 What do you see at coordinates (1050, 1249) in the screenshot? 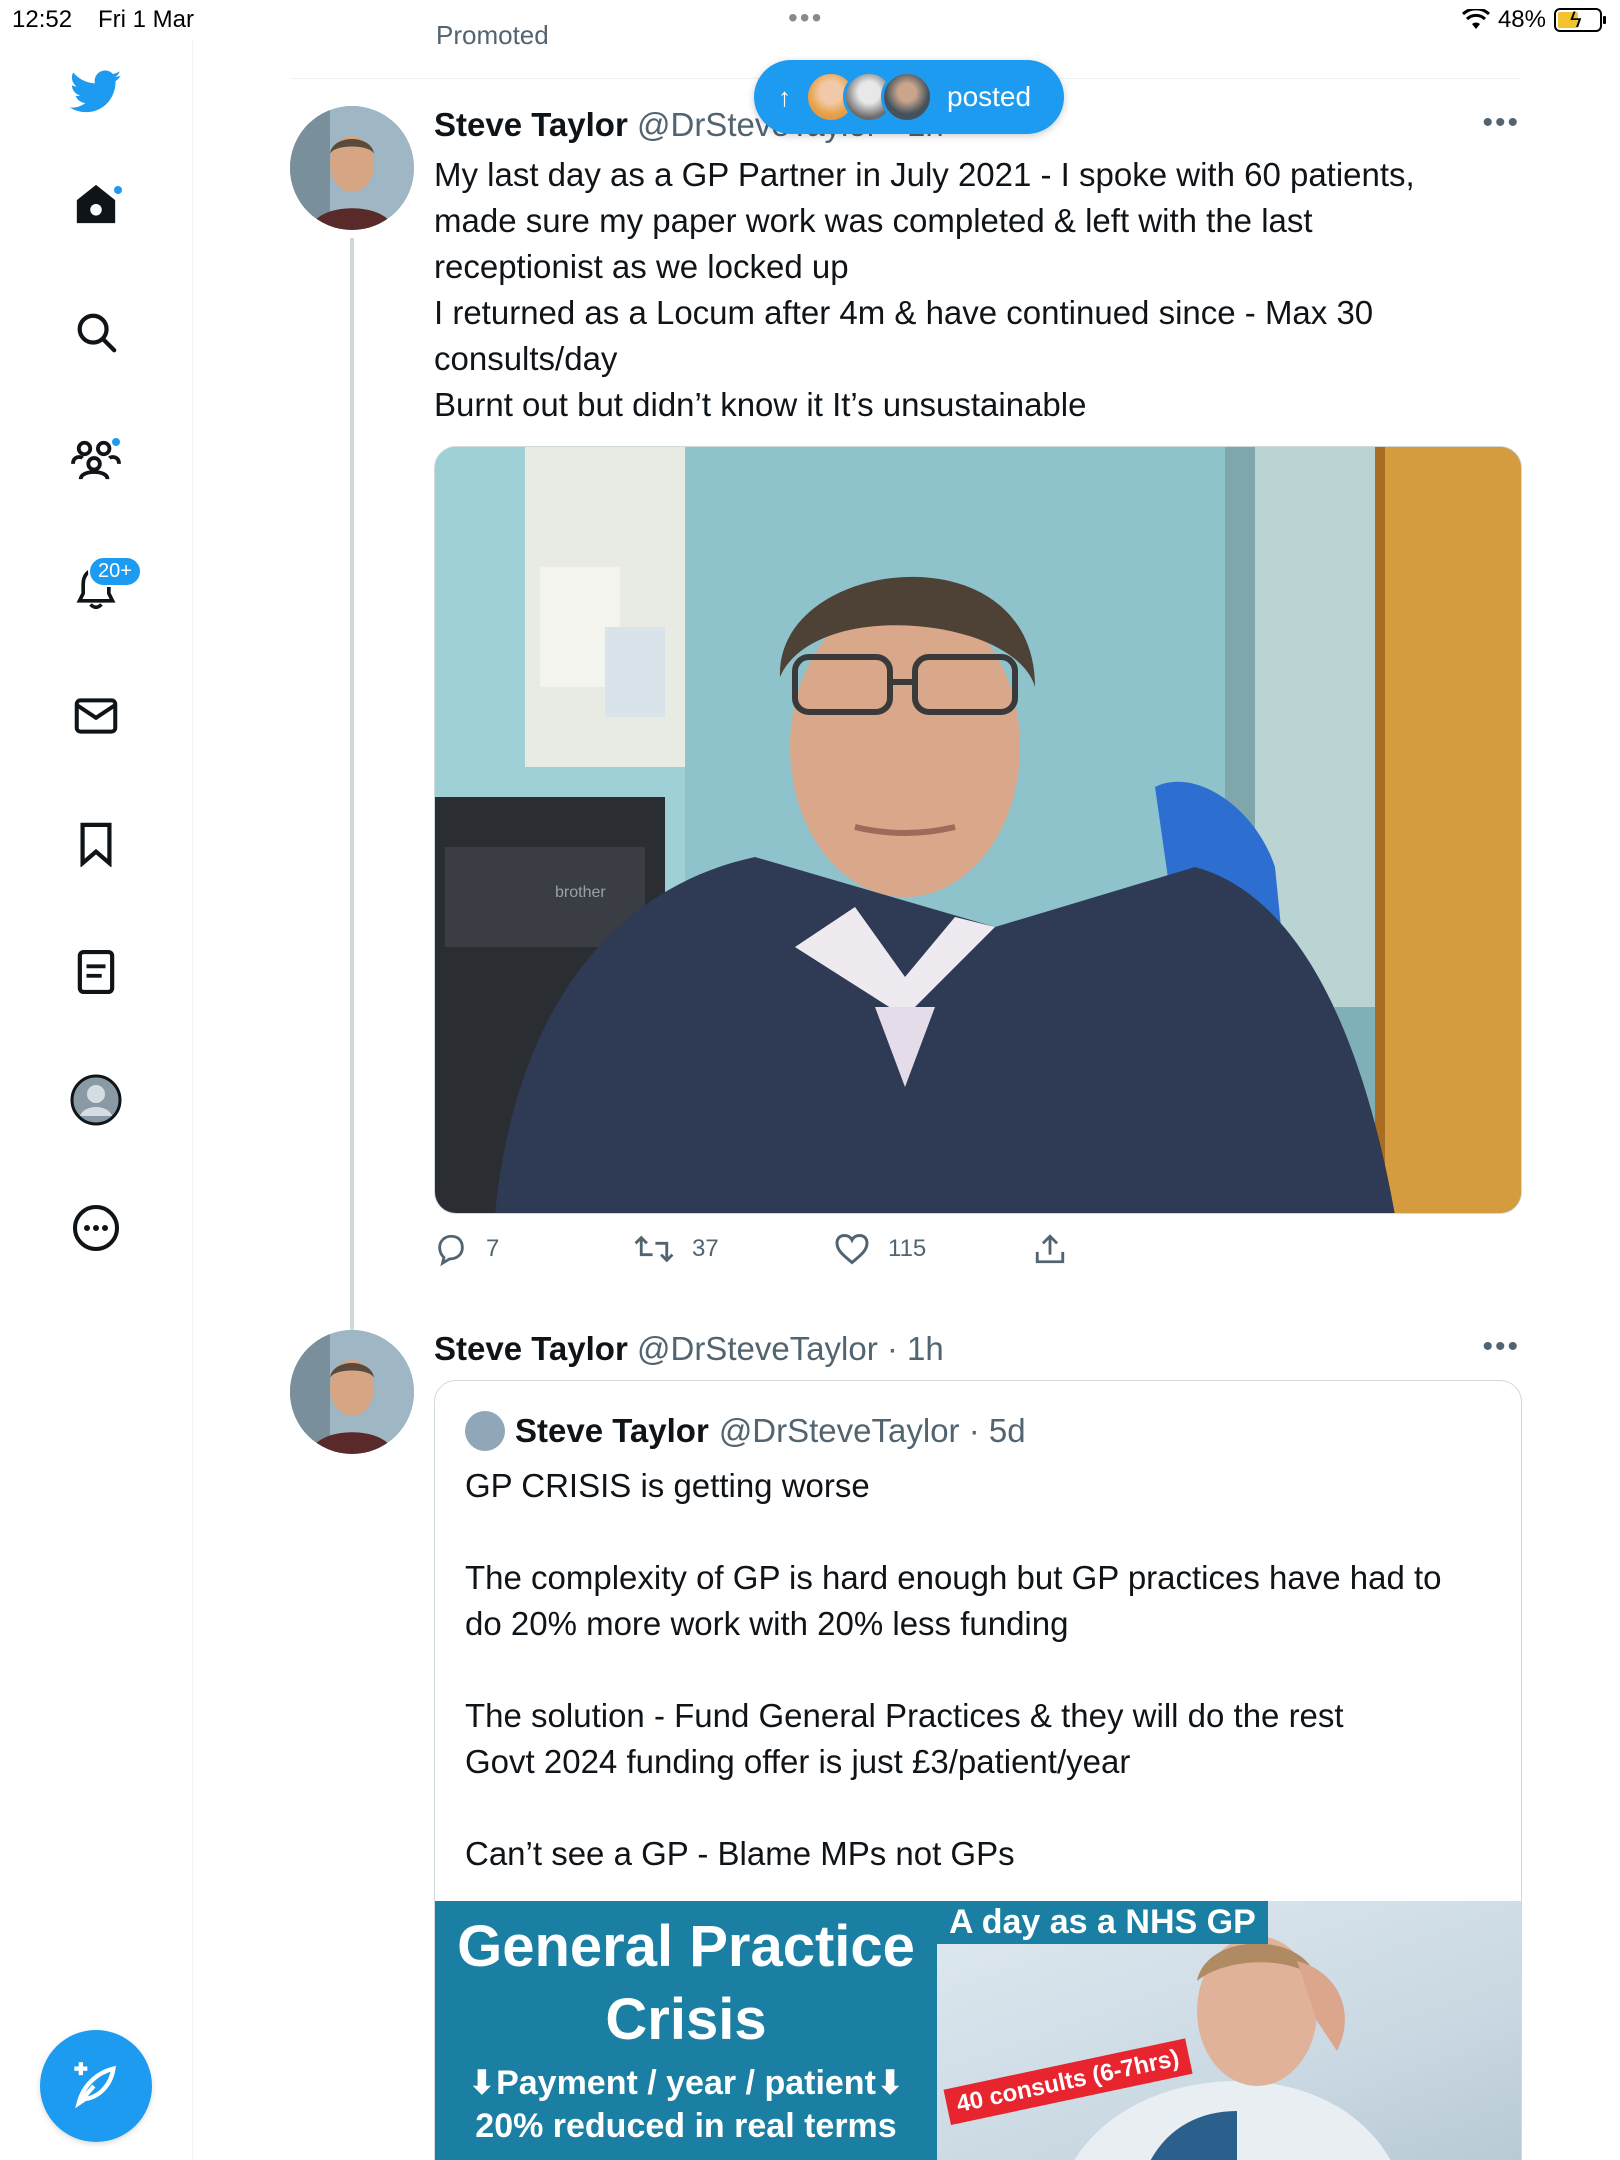
I see `share-icon` at bounding box center [1050, 1249].